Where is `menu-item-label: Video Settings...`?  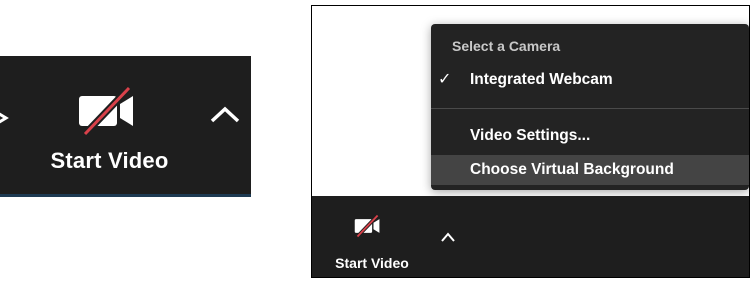 menu-item-label: Video Settings... is located at coordinates (530, 135).